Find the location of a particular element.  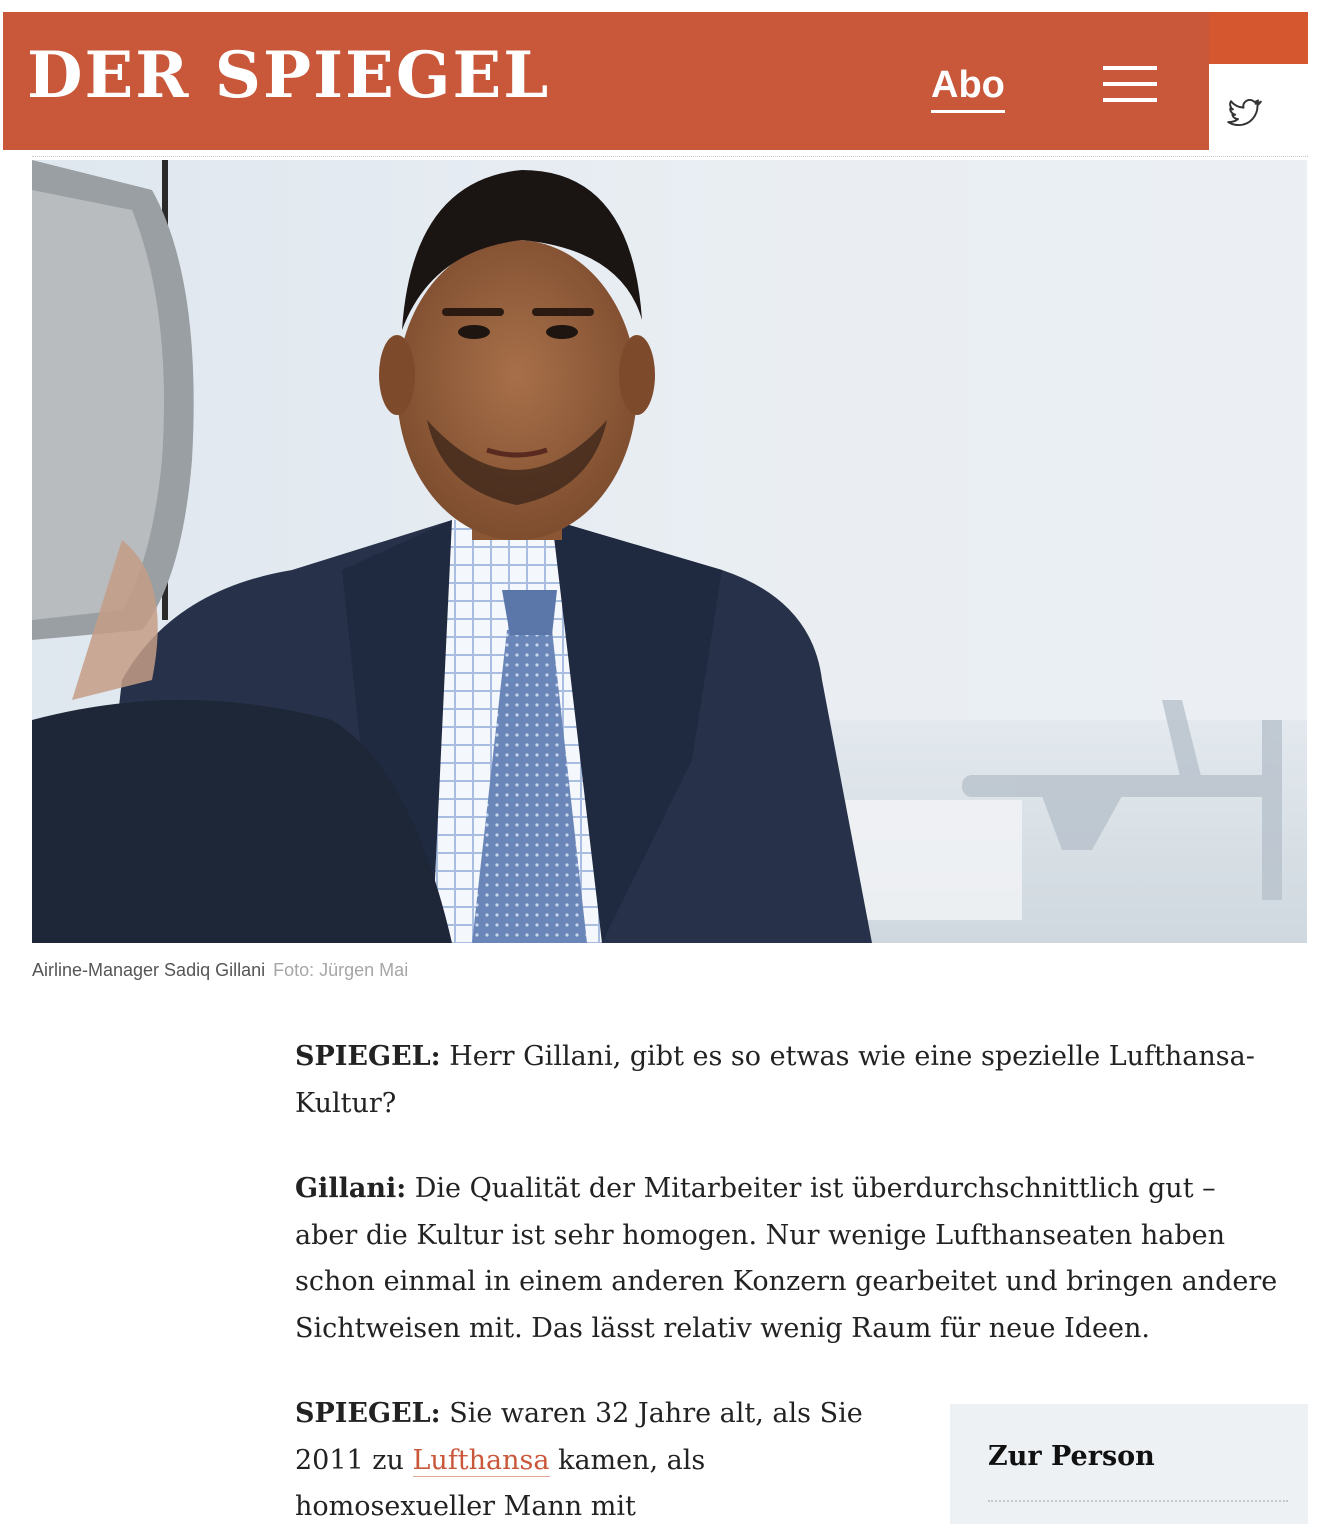

header-accent-tab is located at coordinates (1258, 38).